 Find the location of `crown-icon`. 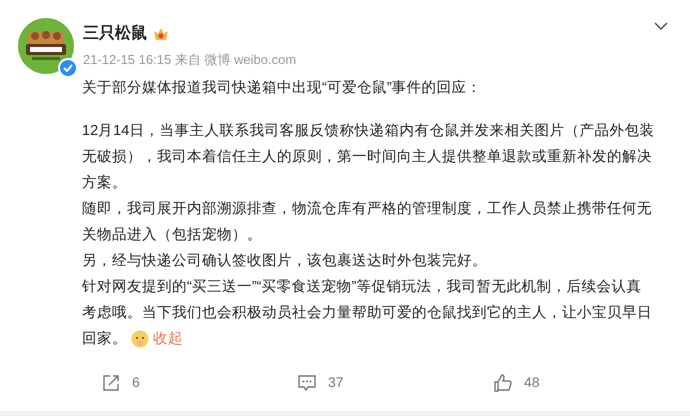

crown-icon is located at coordinates (161, 34).